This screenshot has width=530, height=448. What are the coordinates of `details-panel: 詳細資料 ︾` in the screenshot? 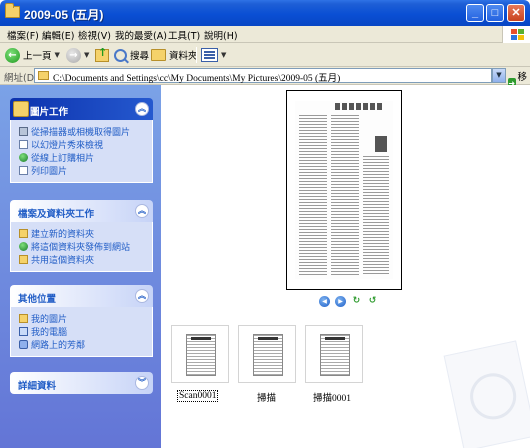 It's located at (81, 383).